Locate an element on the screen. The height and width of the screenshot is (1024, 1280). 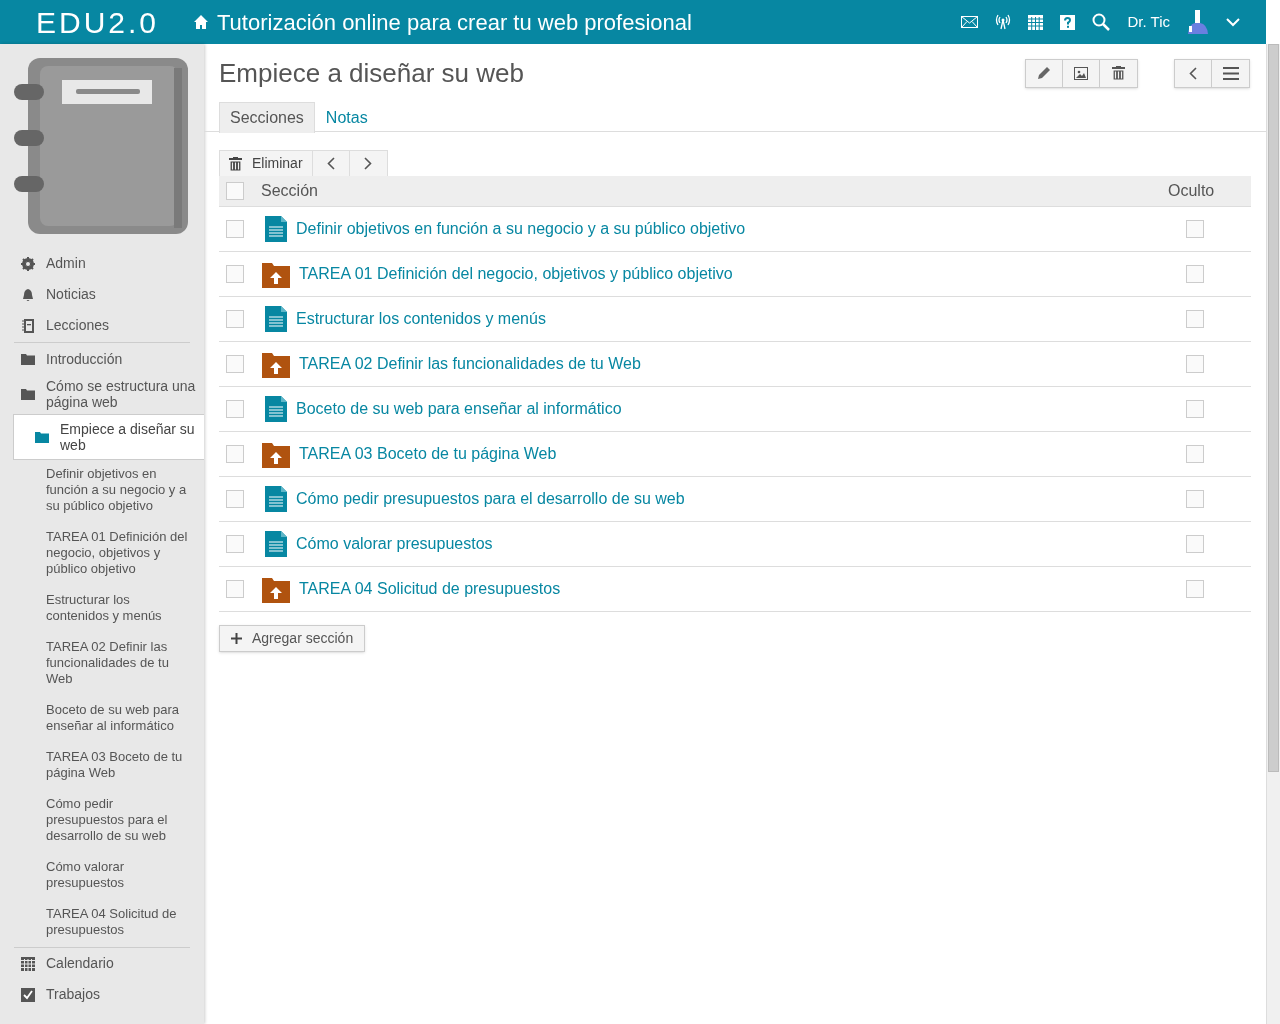
sidebar-item: Calendario is located at coordinates (80, 963).